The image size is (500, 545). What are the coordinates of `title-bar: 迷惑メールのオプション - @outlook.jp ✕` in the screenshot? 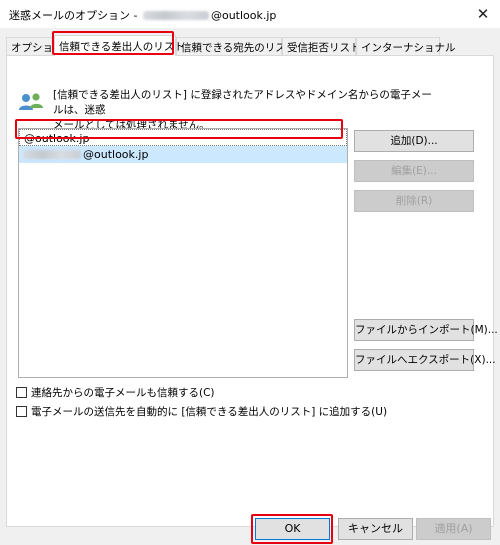 It's located at (250, 14).